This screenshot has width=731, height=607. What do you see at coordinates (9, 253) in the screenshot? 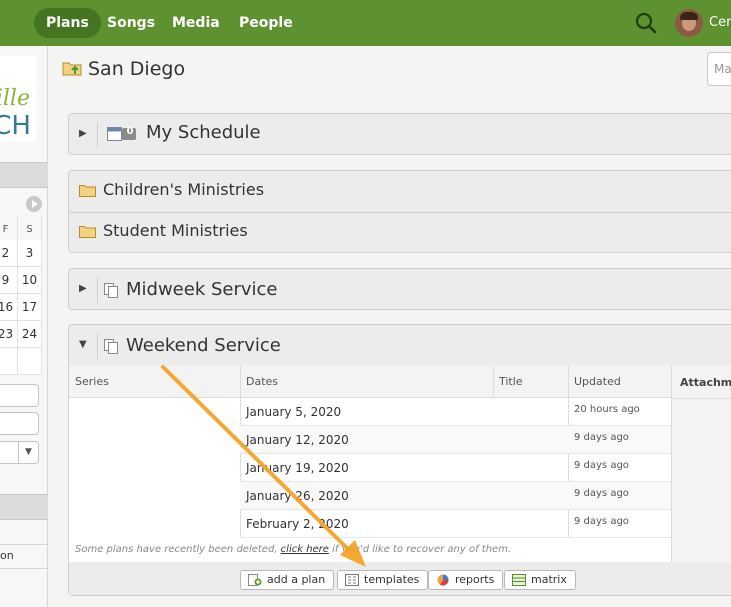
I see `calendar-day: 2` at bounding box center [9, 253].